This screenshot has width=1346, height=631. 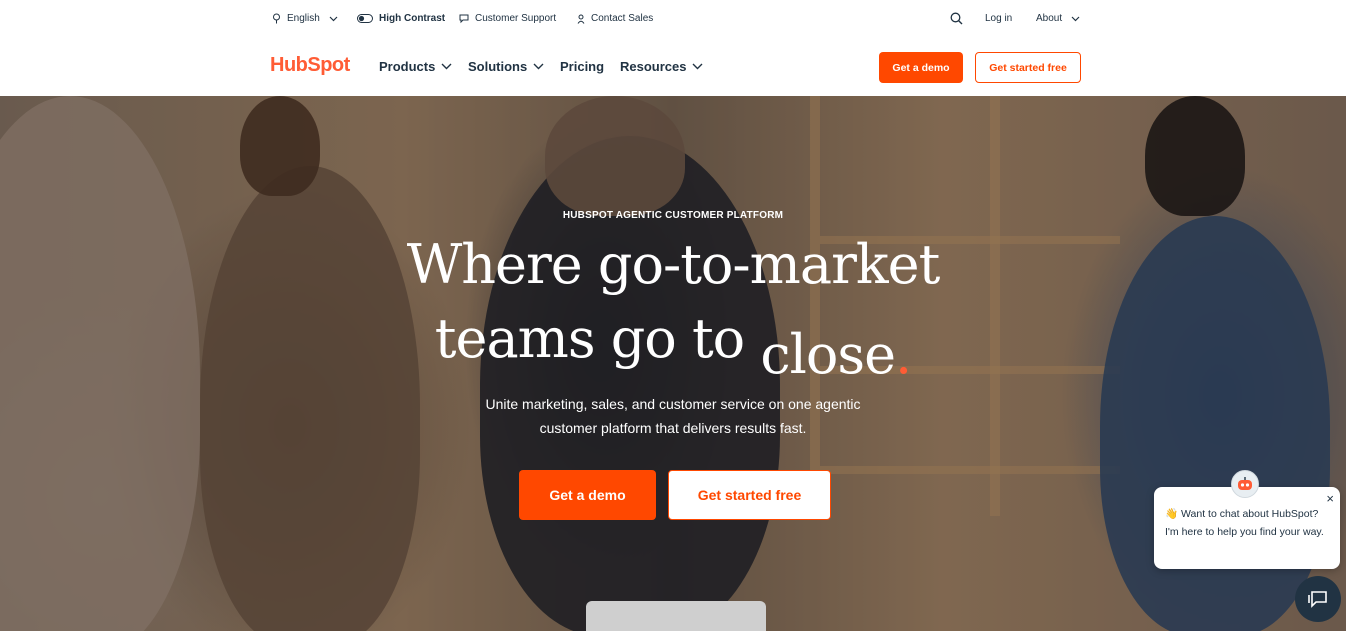 I want to click on nav-resources-label: Resources, so click(x=653, y=66).